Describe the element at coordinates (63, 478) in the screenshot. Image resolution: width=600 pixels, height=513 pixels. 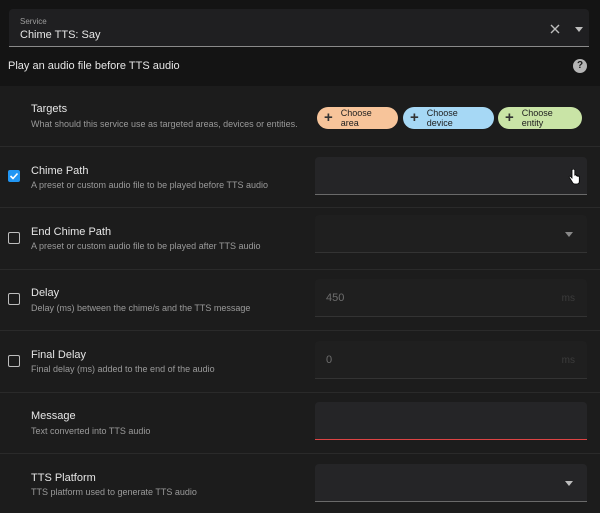
I see `tts-platform-title: TTS Platform` at that location.